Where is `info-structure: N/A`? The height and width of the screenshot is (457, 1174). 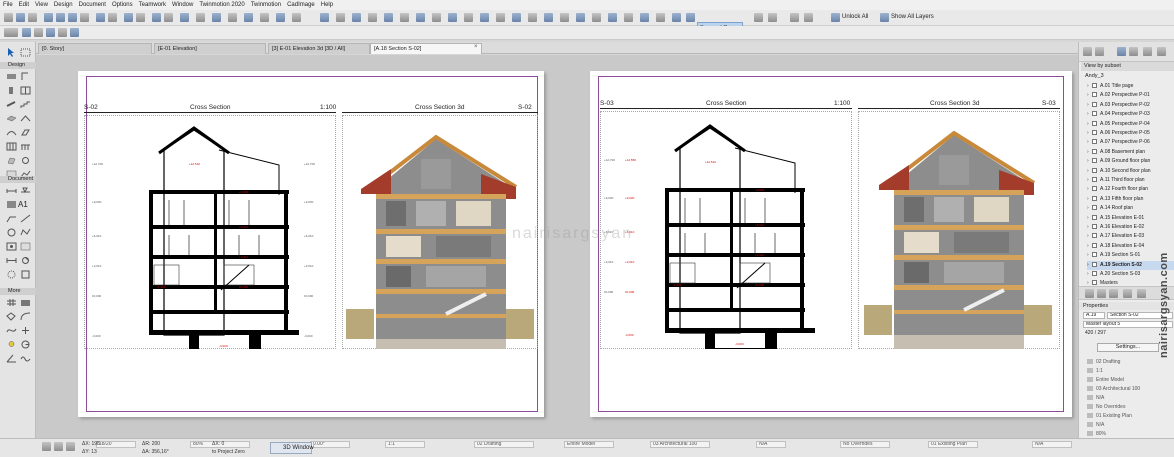
info-structure: N/A is located at coordinates (1095, 425).